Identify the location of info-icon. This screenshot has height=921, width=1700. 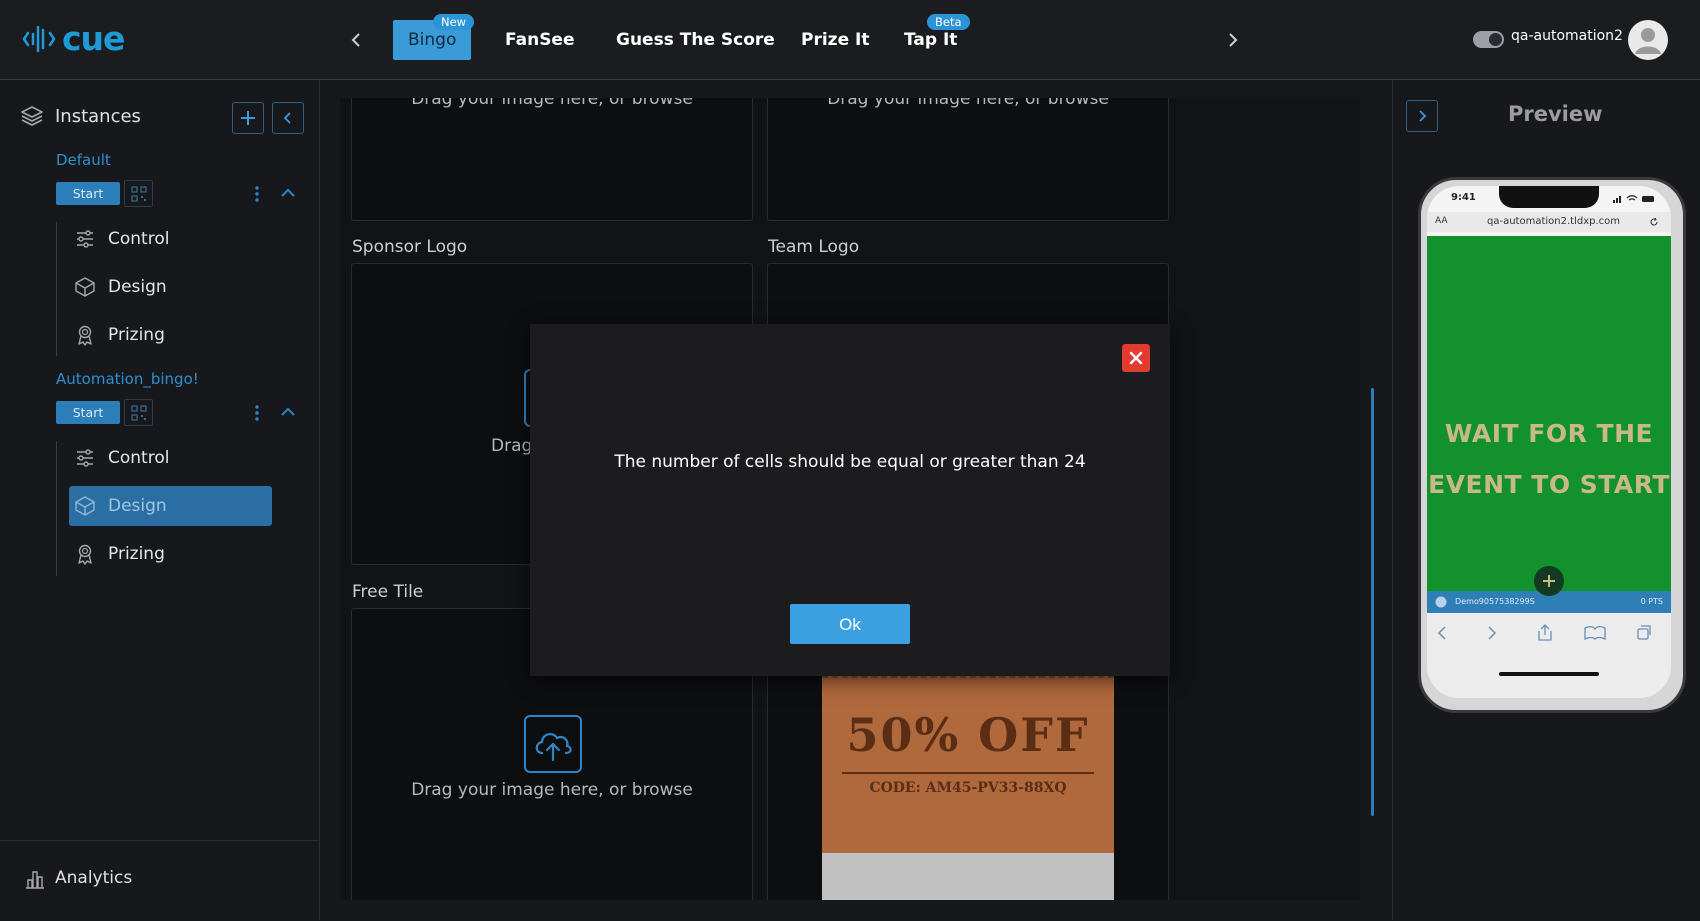
(1441, 602).